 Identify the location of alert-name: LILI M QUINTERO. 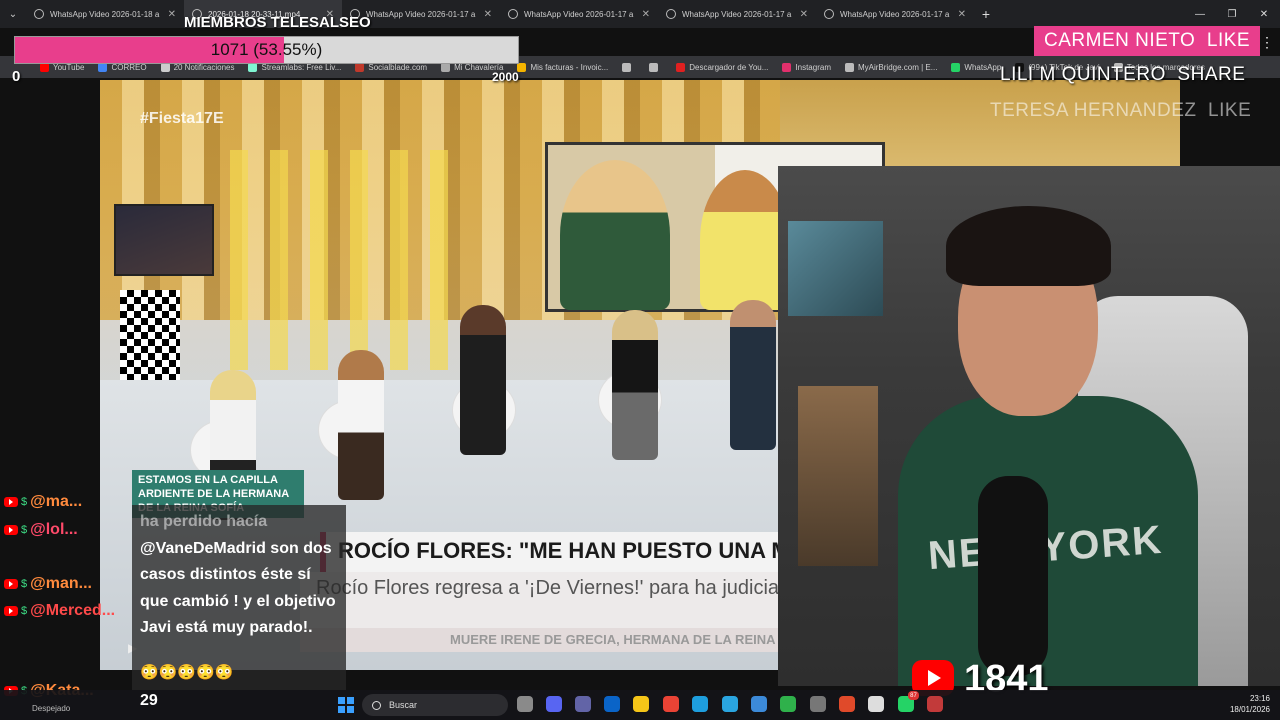
(1083, 74).